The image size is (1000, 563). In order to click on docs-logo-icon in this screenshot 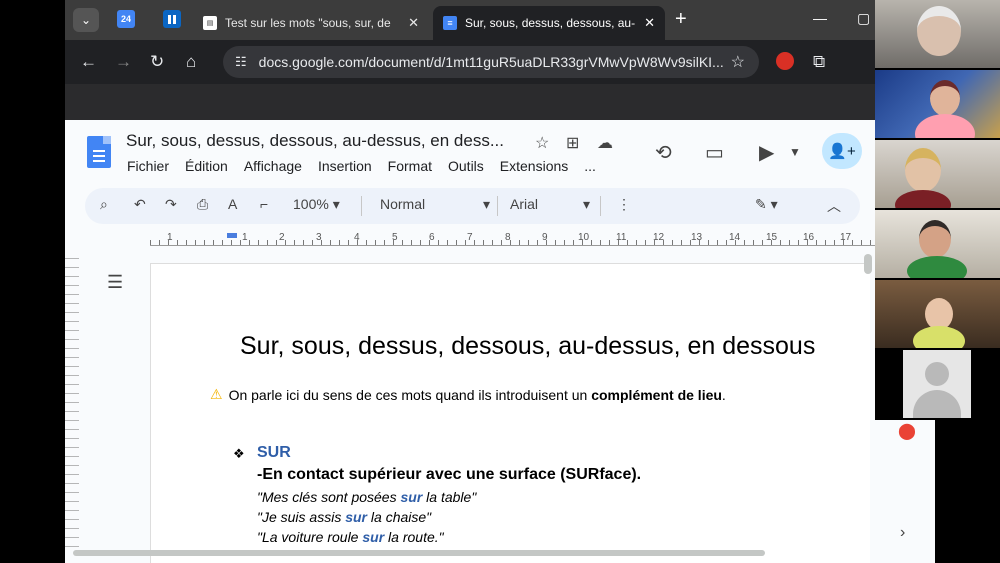, I will do `click(99, 152)`.